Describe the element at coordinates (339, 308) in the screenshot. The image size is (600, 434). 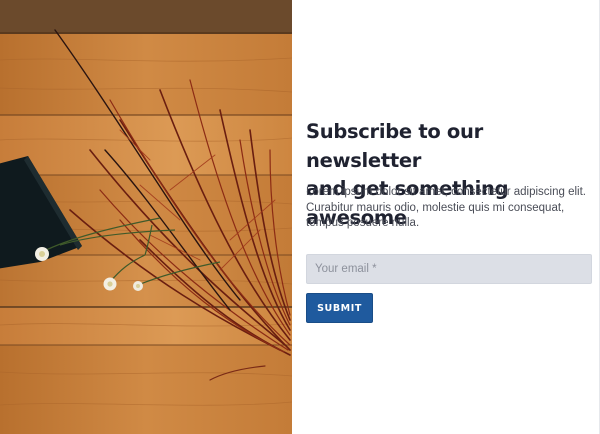
I see `submit-button: SUBMIT` at that location.